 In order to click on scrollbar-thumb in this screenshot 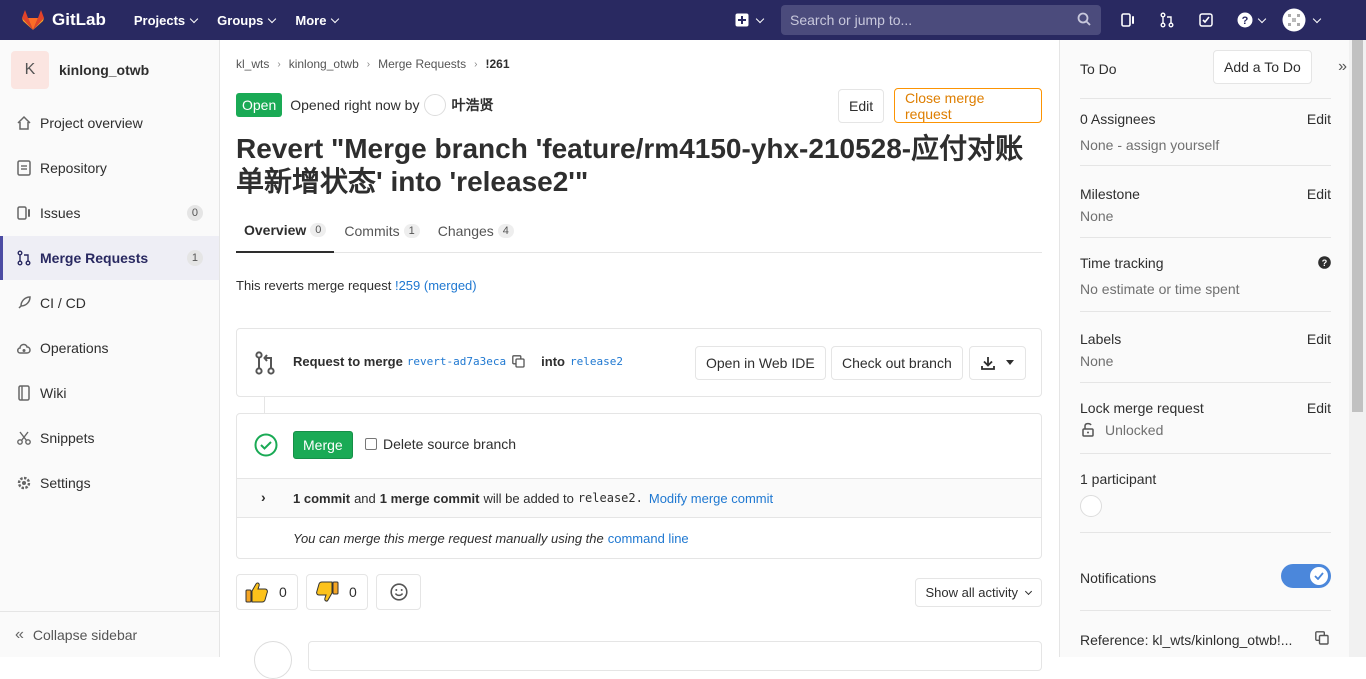, I will do `click(1357, 226)`.